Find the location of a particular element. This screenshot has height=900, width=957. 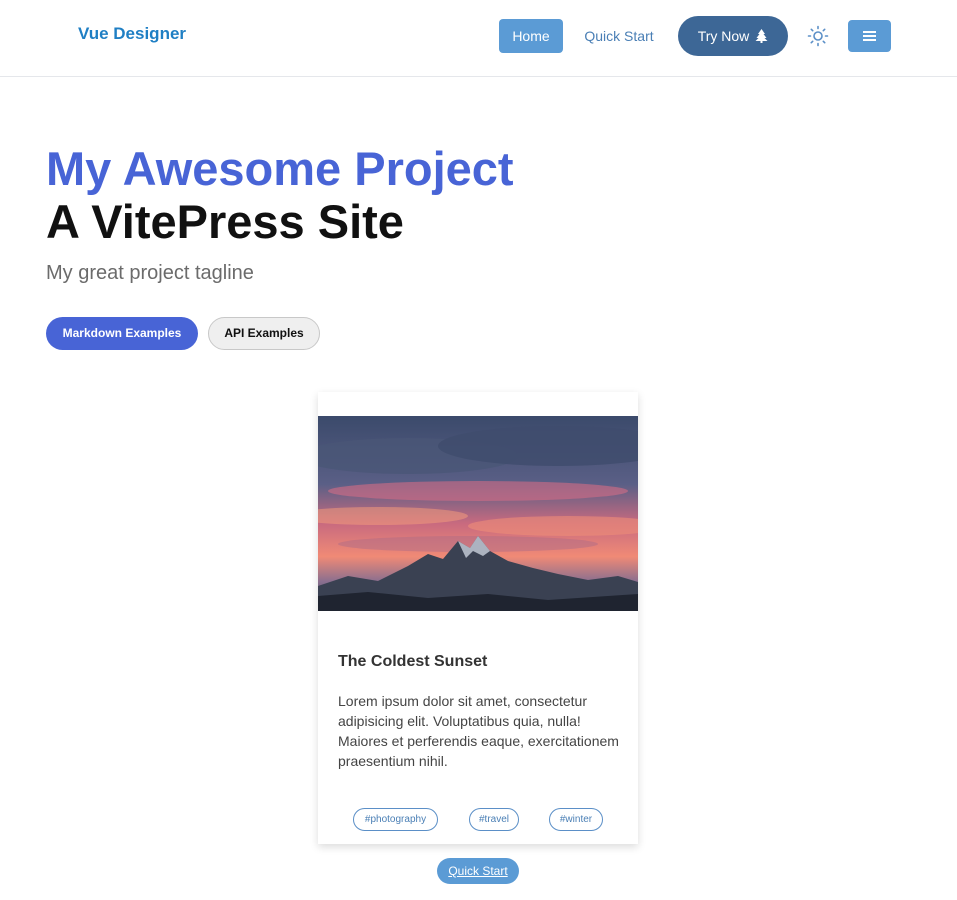

nav-home-button: Home is located at coordinates (531, 36).